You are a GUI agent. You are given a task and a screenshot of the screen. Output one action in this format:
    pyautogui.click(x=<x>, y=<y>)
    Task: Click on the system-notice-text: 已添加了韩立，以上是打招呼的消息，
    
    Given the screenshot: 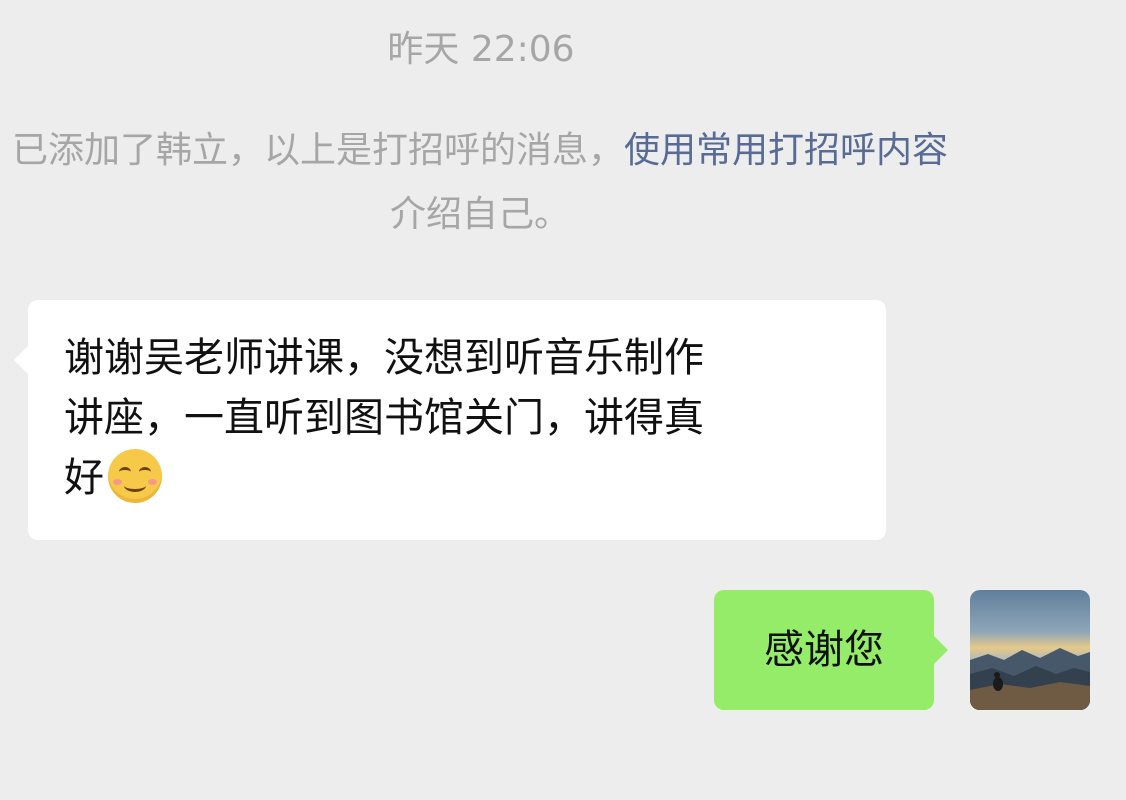 What is the action you would take?
    pyautogui.click(x=317, y=150)
    